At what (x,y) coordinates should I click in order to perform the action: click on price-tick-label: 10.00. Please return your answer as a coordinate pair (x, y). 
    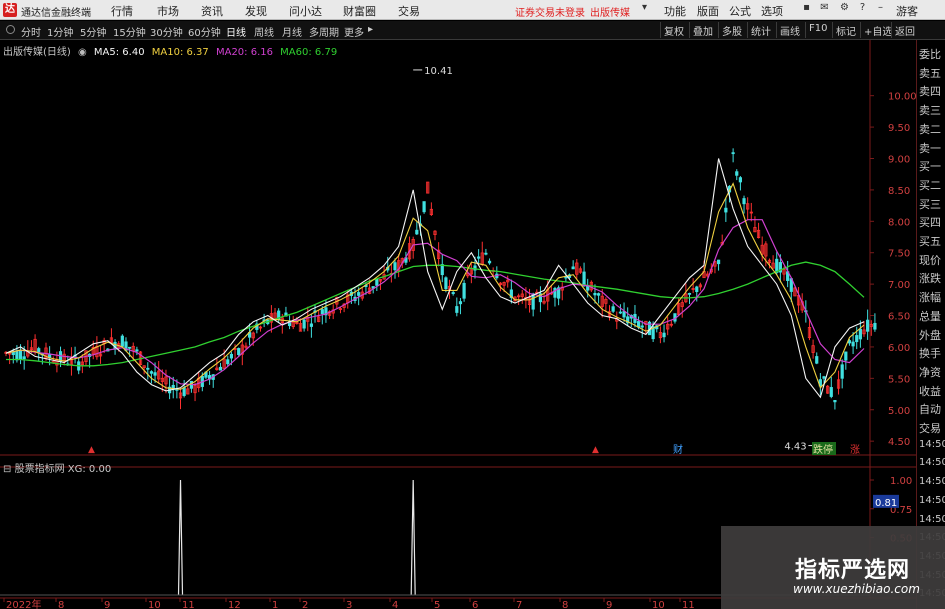
    Looking at the image, I should click on (902, 97).